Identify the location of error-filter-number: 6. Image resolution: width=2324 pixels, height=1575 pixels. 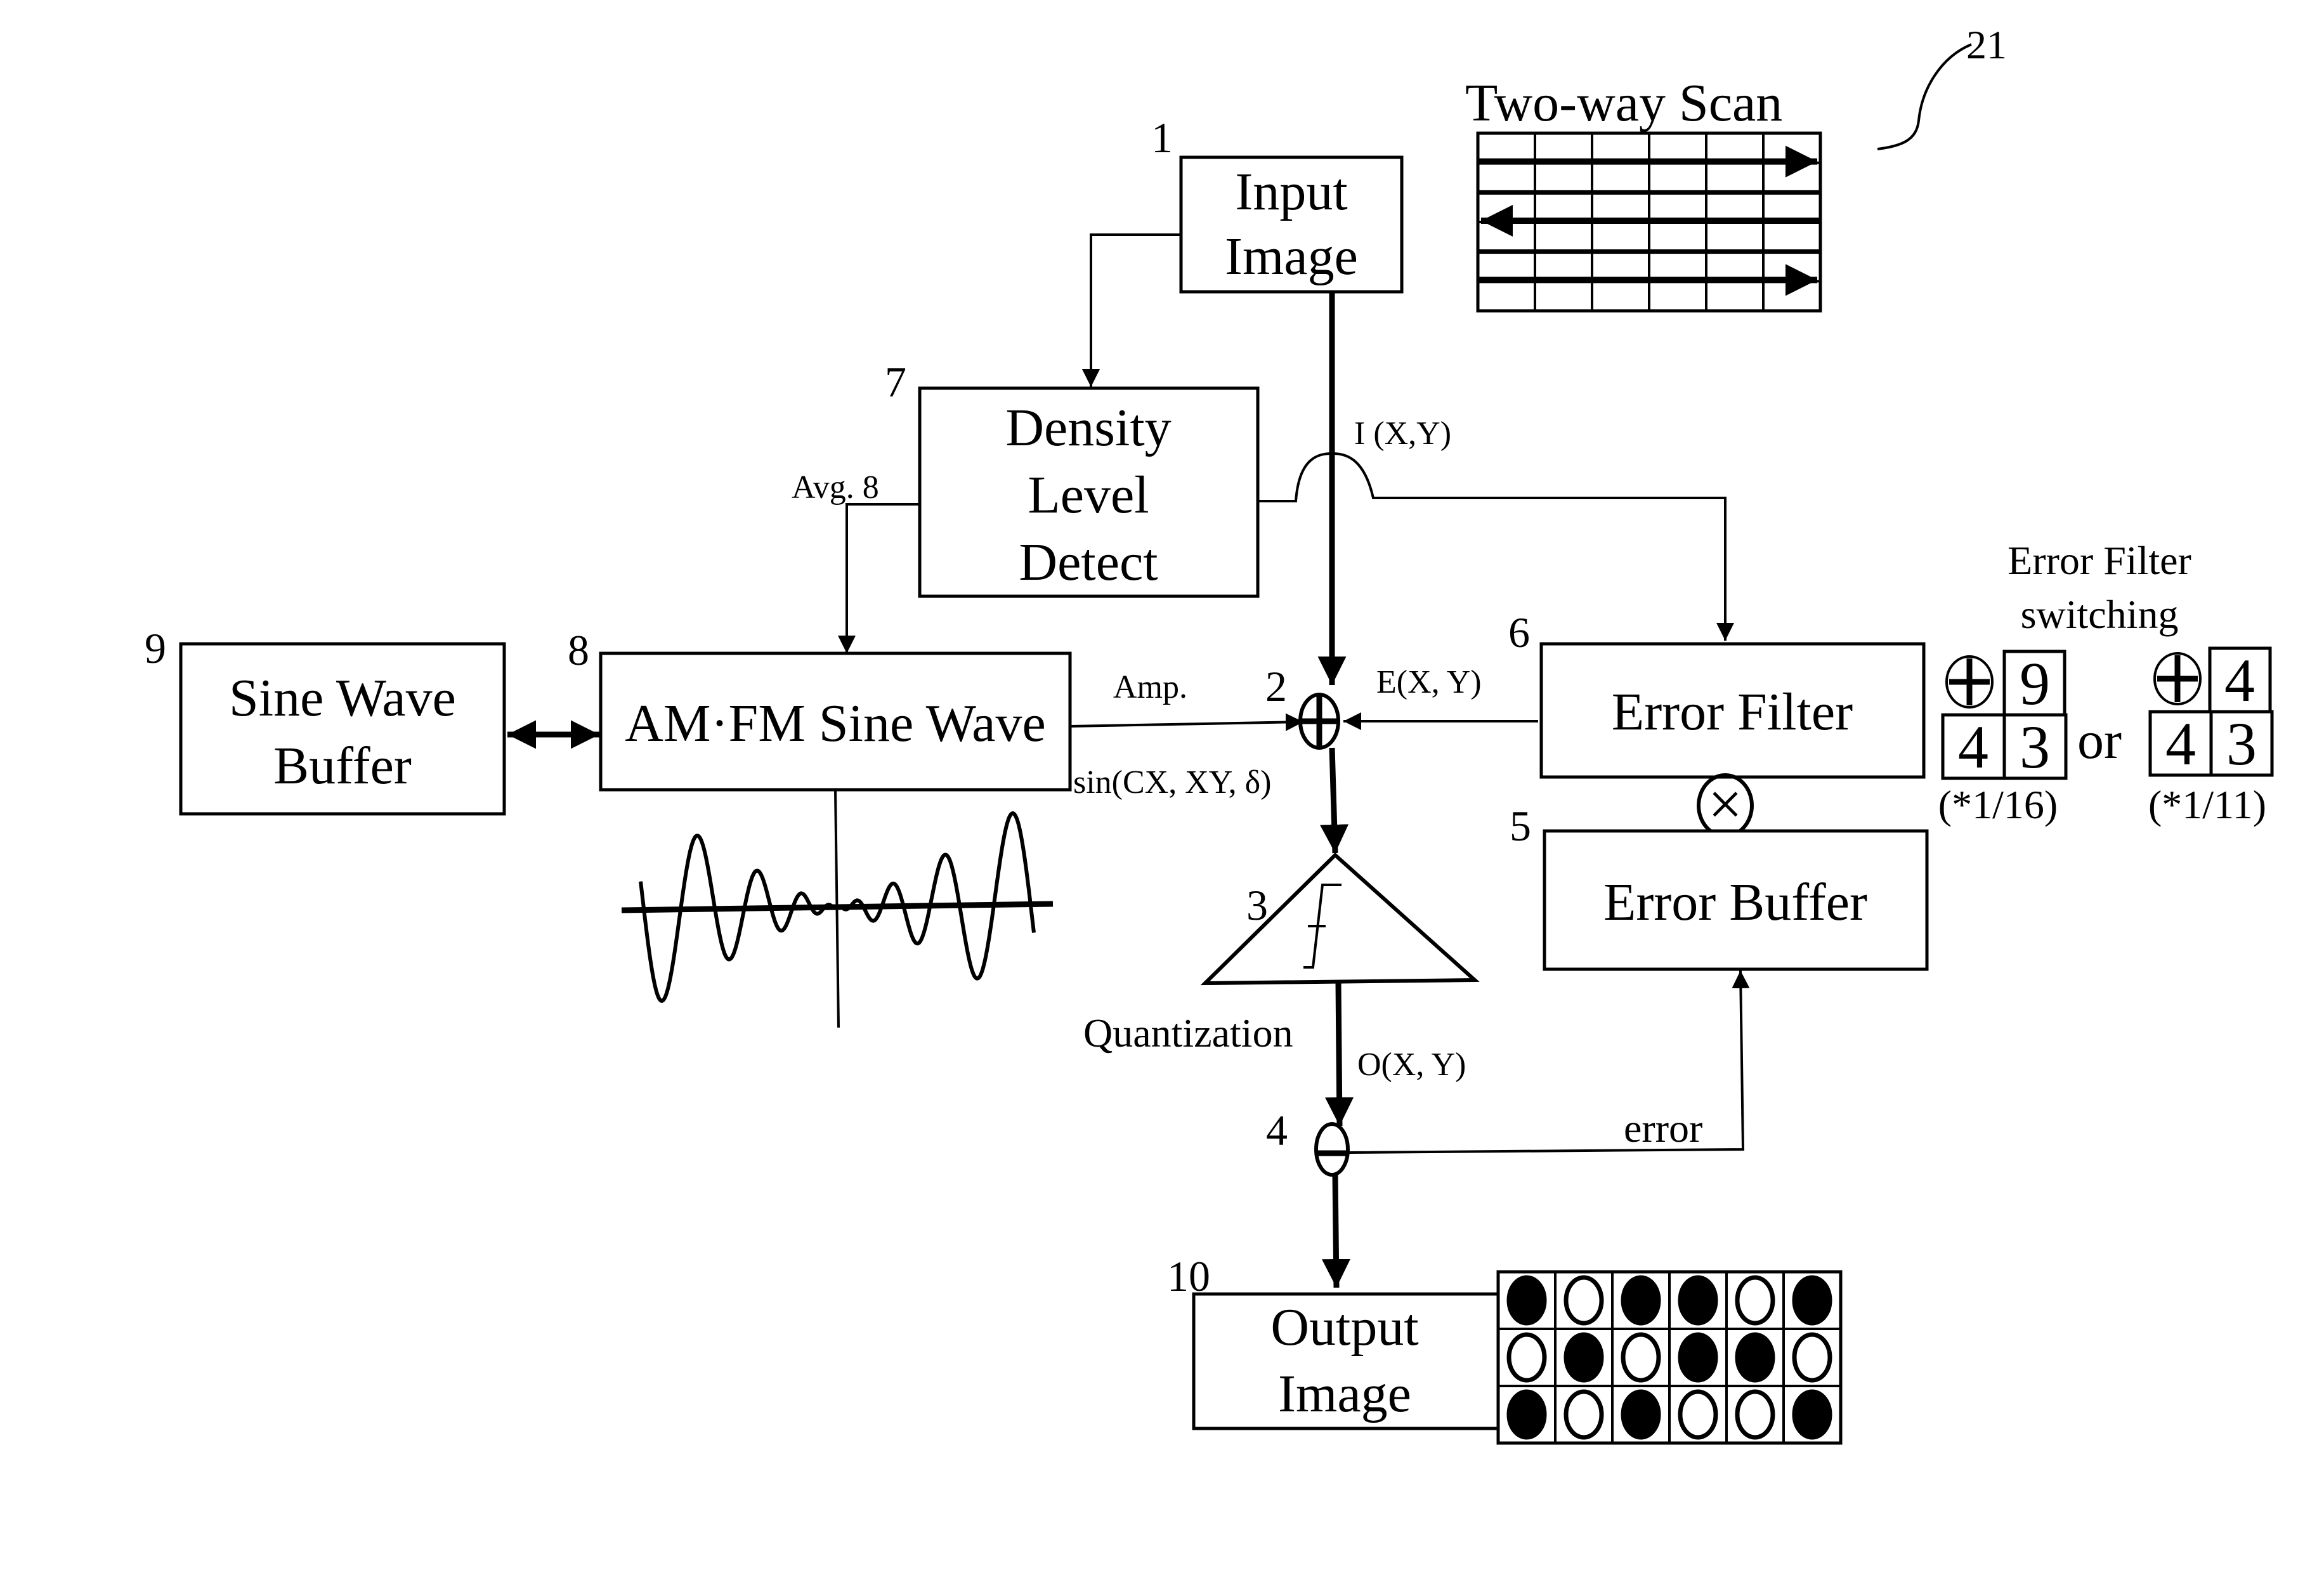
(1519, 632).